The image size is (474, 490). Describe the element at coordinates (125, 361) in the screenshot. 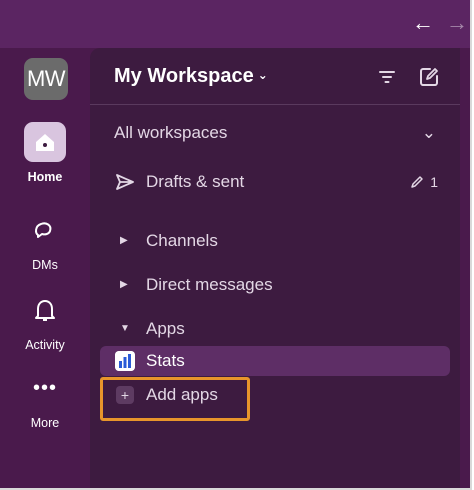

I see `stats-app-icon` at that location.